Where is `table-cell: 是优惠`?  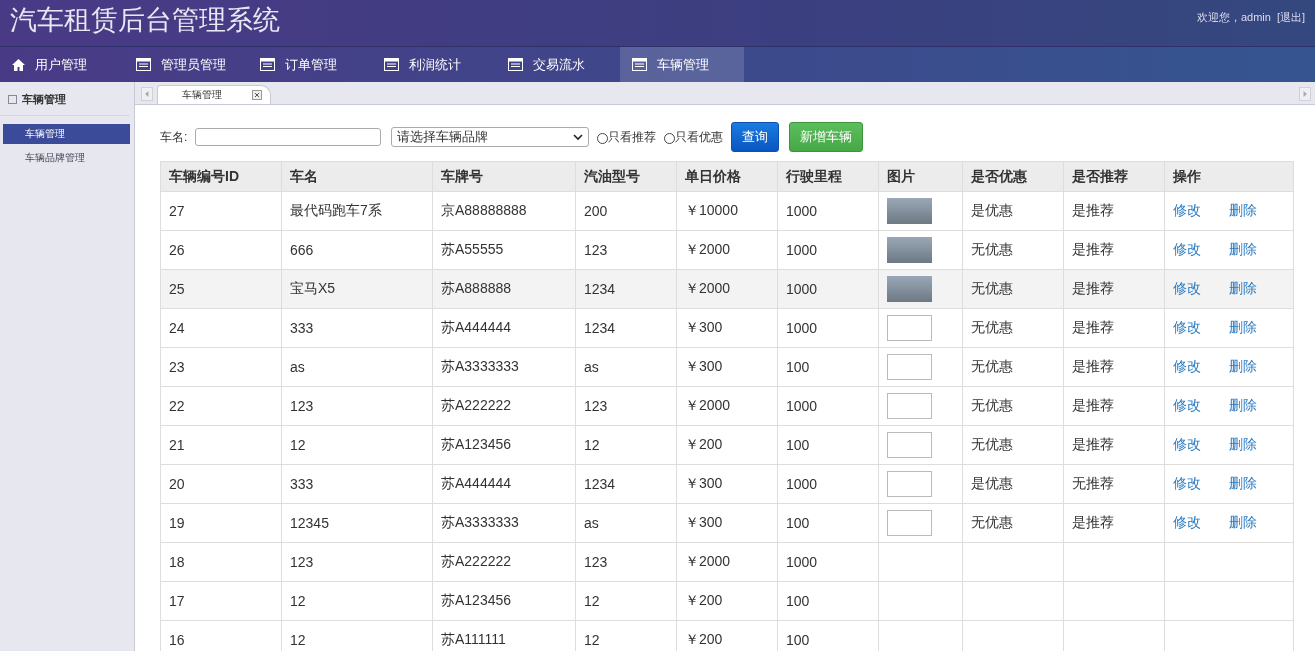
table-cell: 是优惠 is located at coordinates (992, 483).